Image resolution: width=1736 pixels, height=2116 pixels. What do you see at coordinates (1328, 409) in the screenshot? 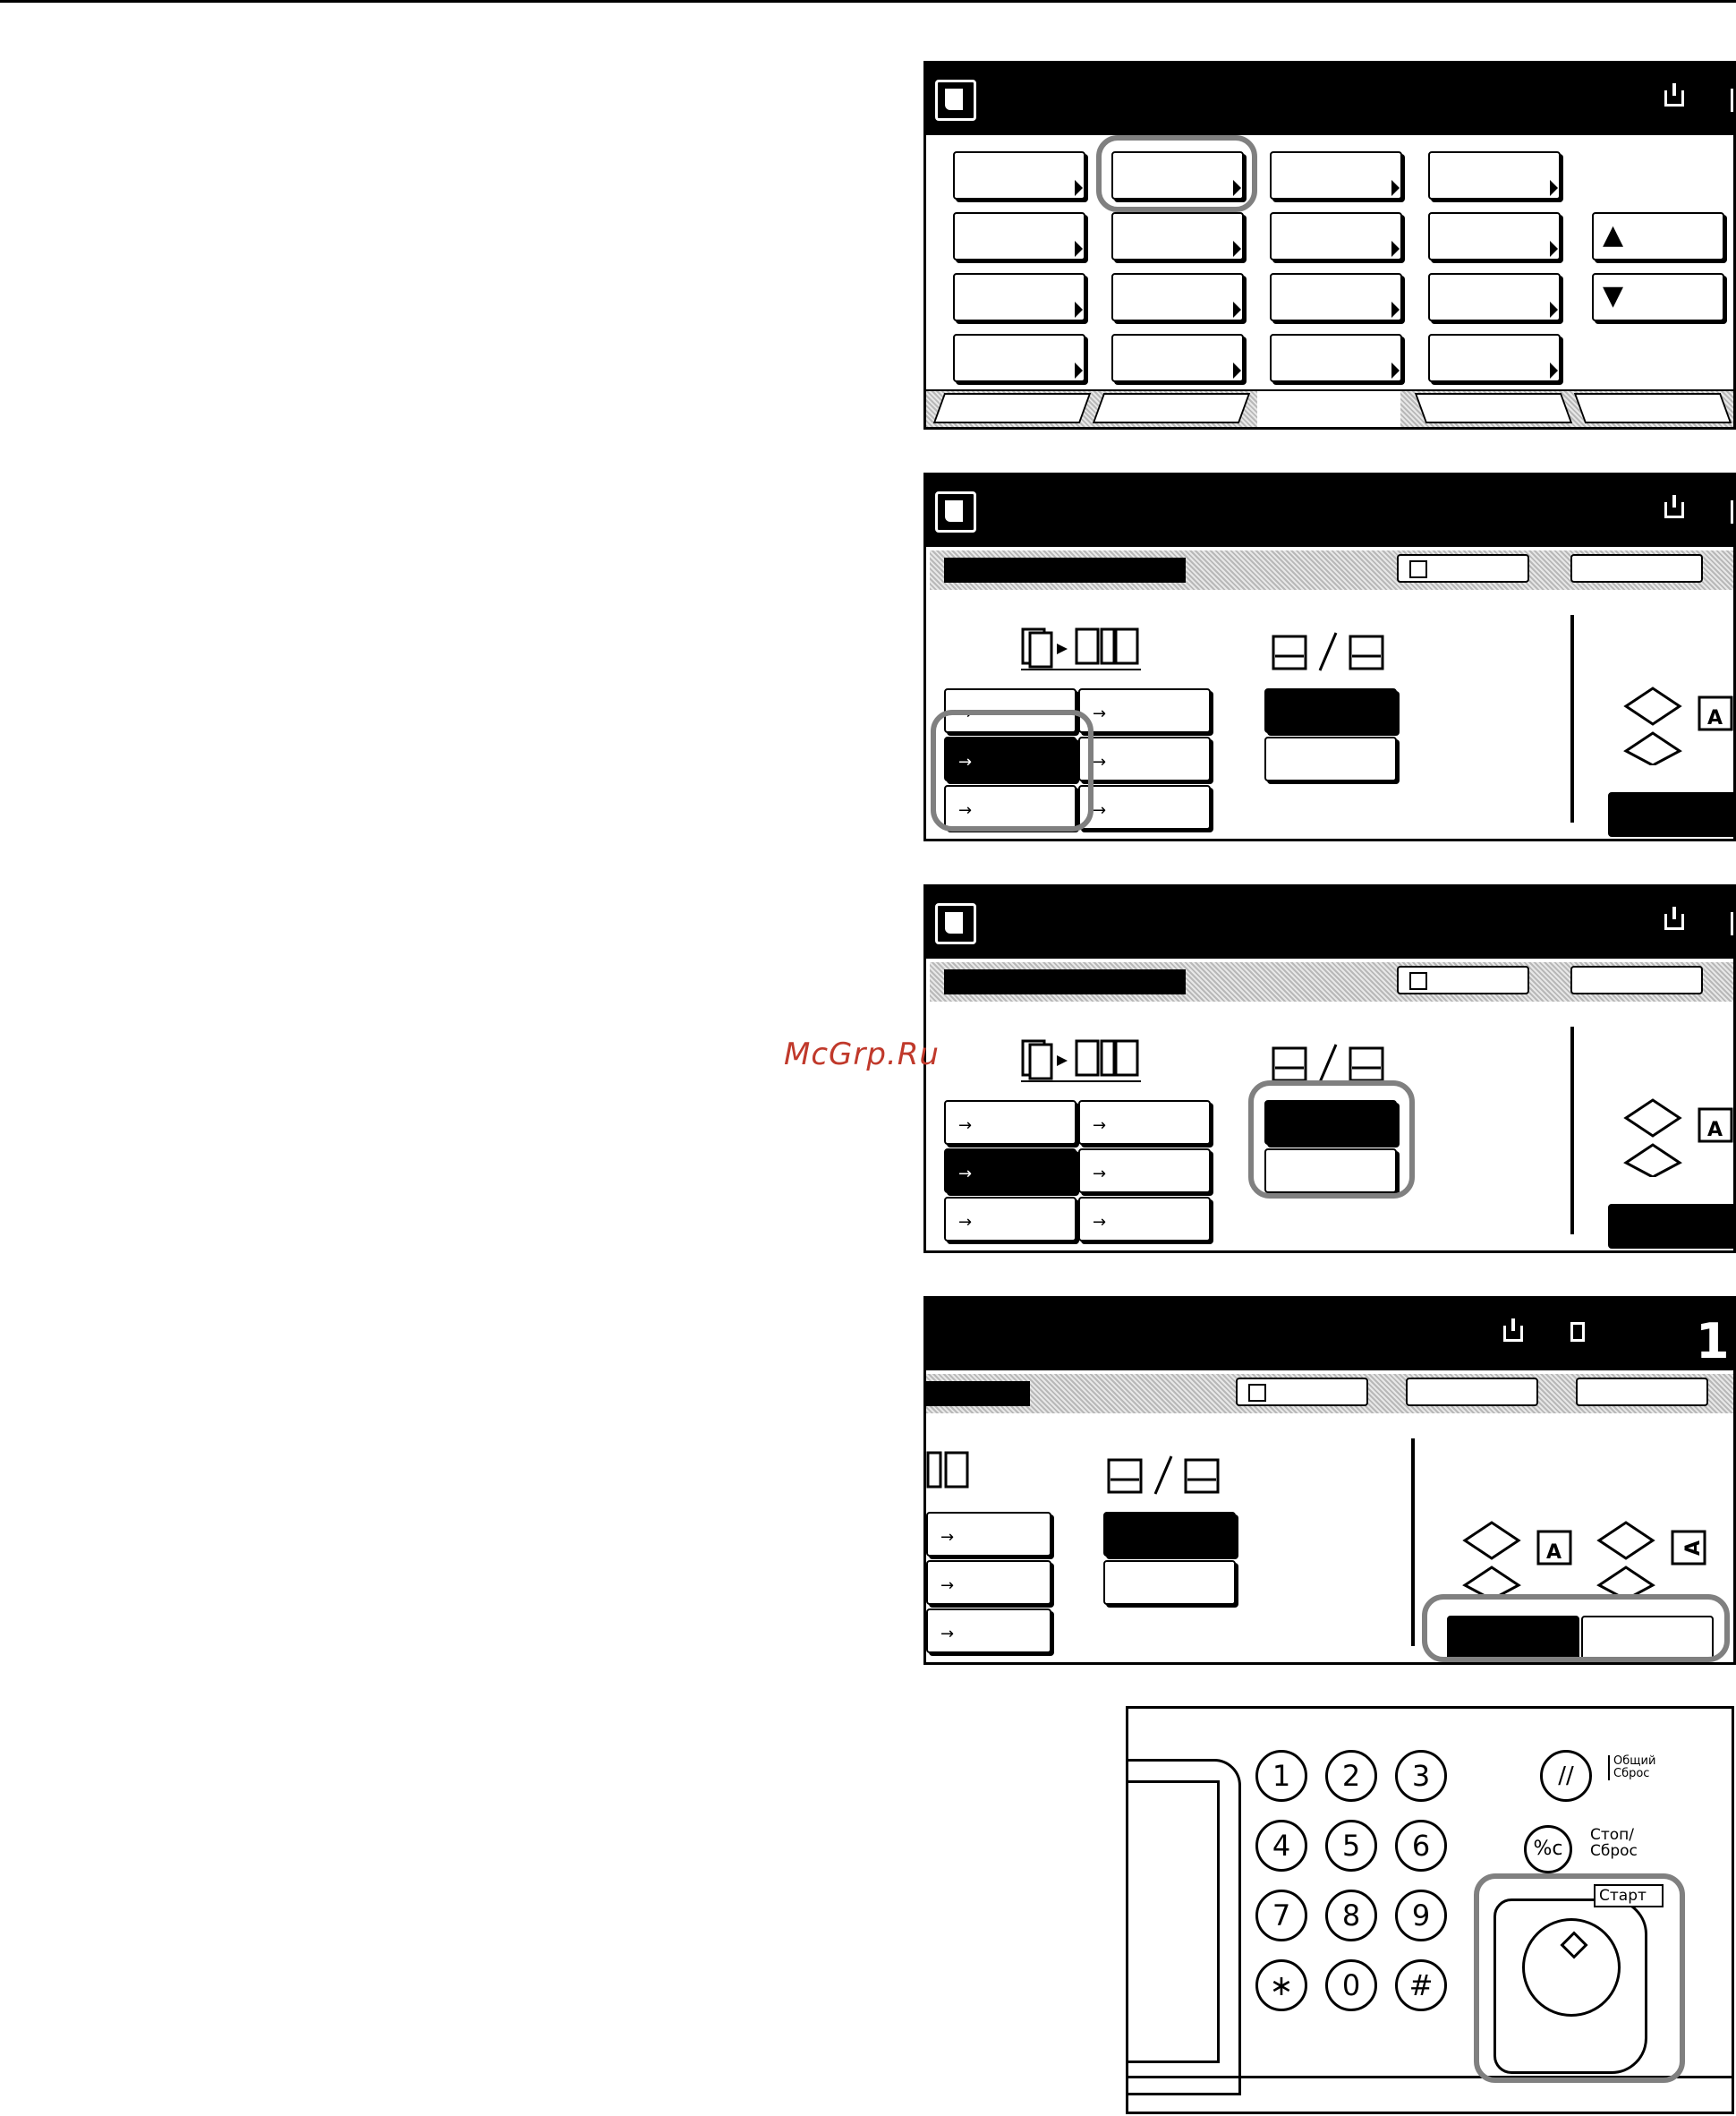
I see `tab-3-selected` at bounding box center [1328, 409].